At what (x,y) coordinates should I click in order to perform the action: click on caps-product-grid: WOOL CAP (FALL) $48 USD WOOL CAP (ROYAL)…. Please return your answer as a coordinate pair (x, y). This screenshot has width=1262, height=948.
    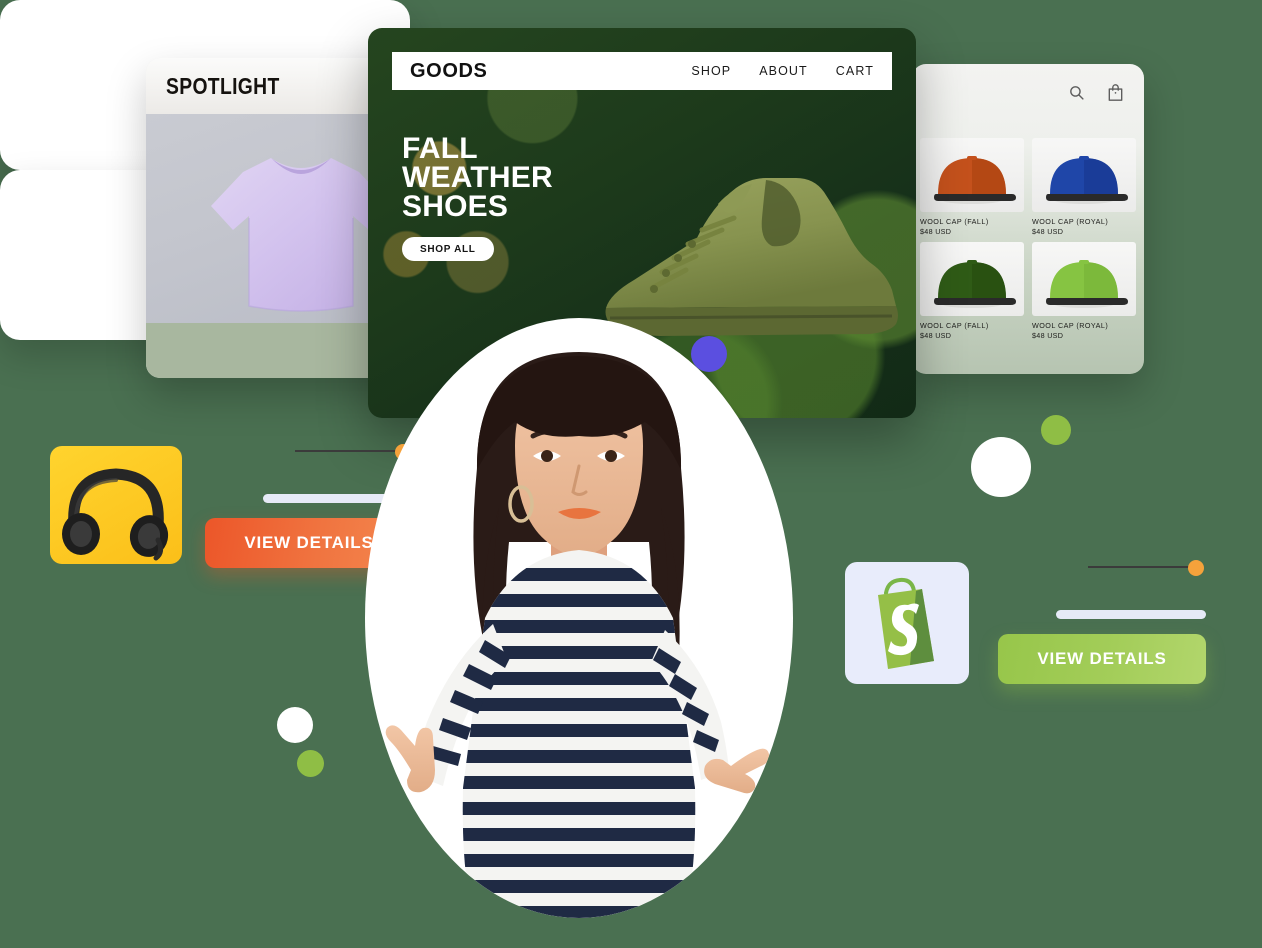
    Looking at the image, I should click on (1028, 230).